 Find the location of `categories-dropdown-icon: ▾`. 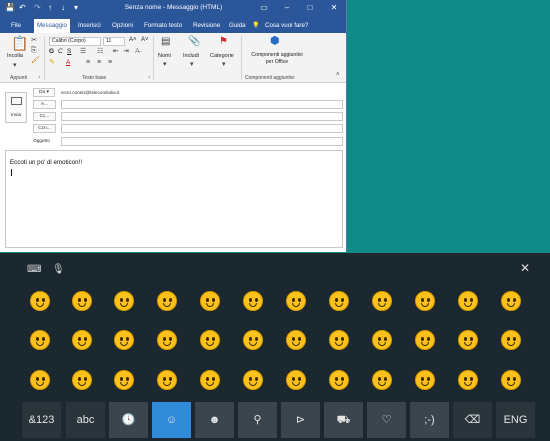

categories-dropdown-icon: ▾ is located at coordinates (224, 65).